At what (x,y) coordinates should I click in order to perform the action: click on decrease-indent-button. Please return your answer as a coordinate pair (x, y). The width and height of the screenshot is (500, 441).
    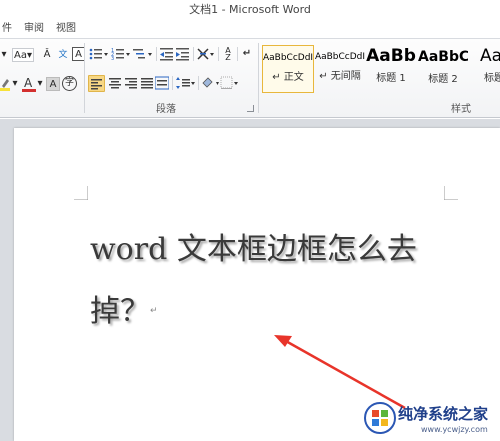
    Looking at the image, I should click on (167, 54).